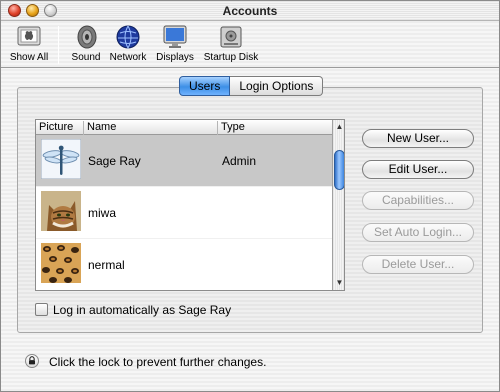 This screenshot has width=500, height=392. What do you see at coordinates (275, 128) in the screenshot?
I see `column-header-type: Type` at bounding box center [275, 128].